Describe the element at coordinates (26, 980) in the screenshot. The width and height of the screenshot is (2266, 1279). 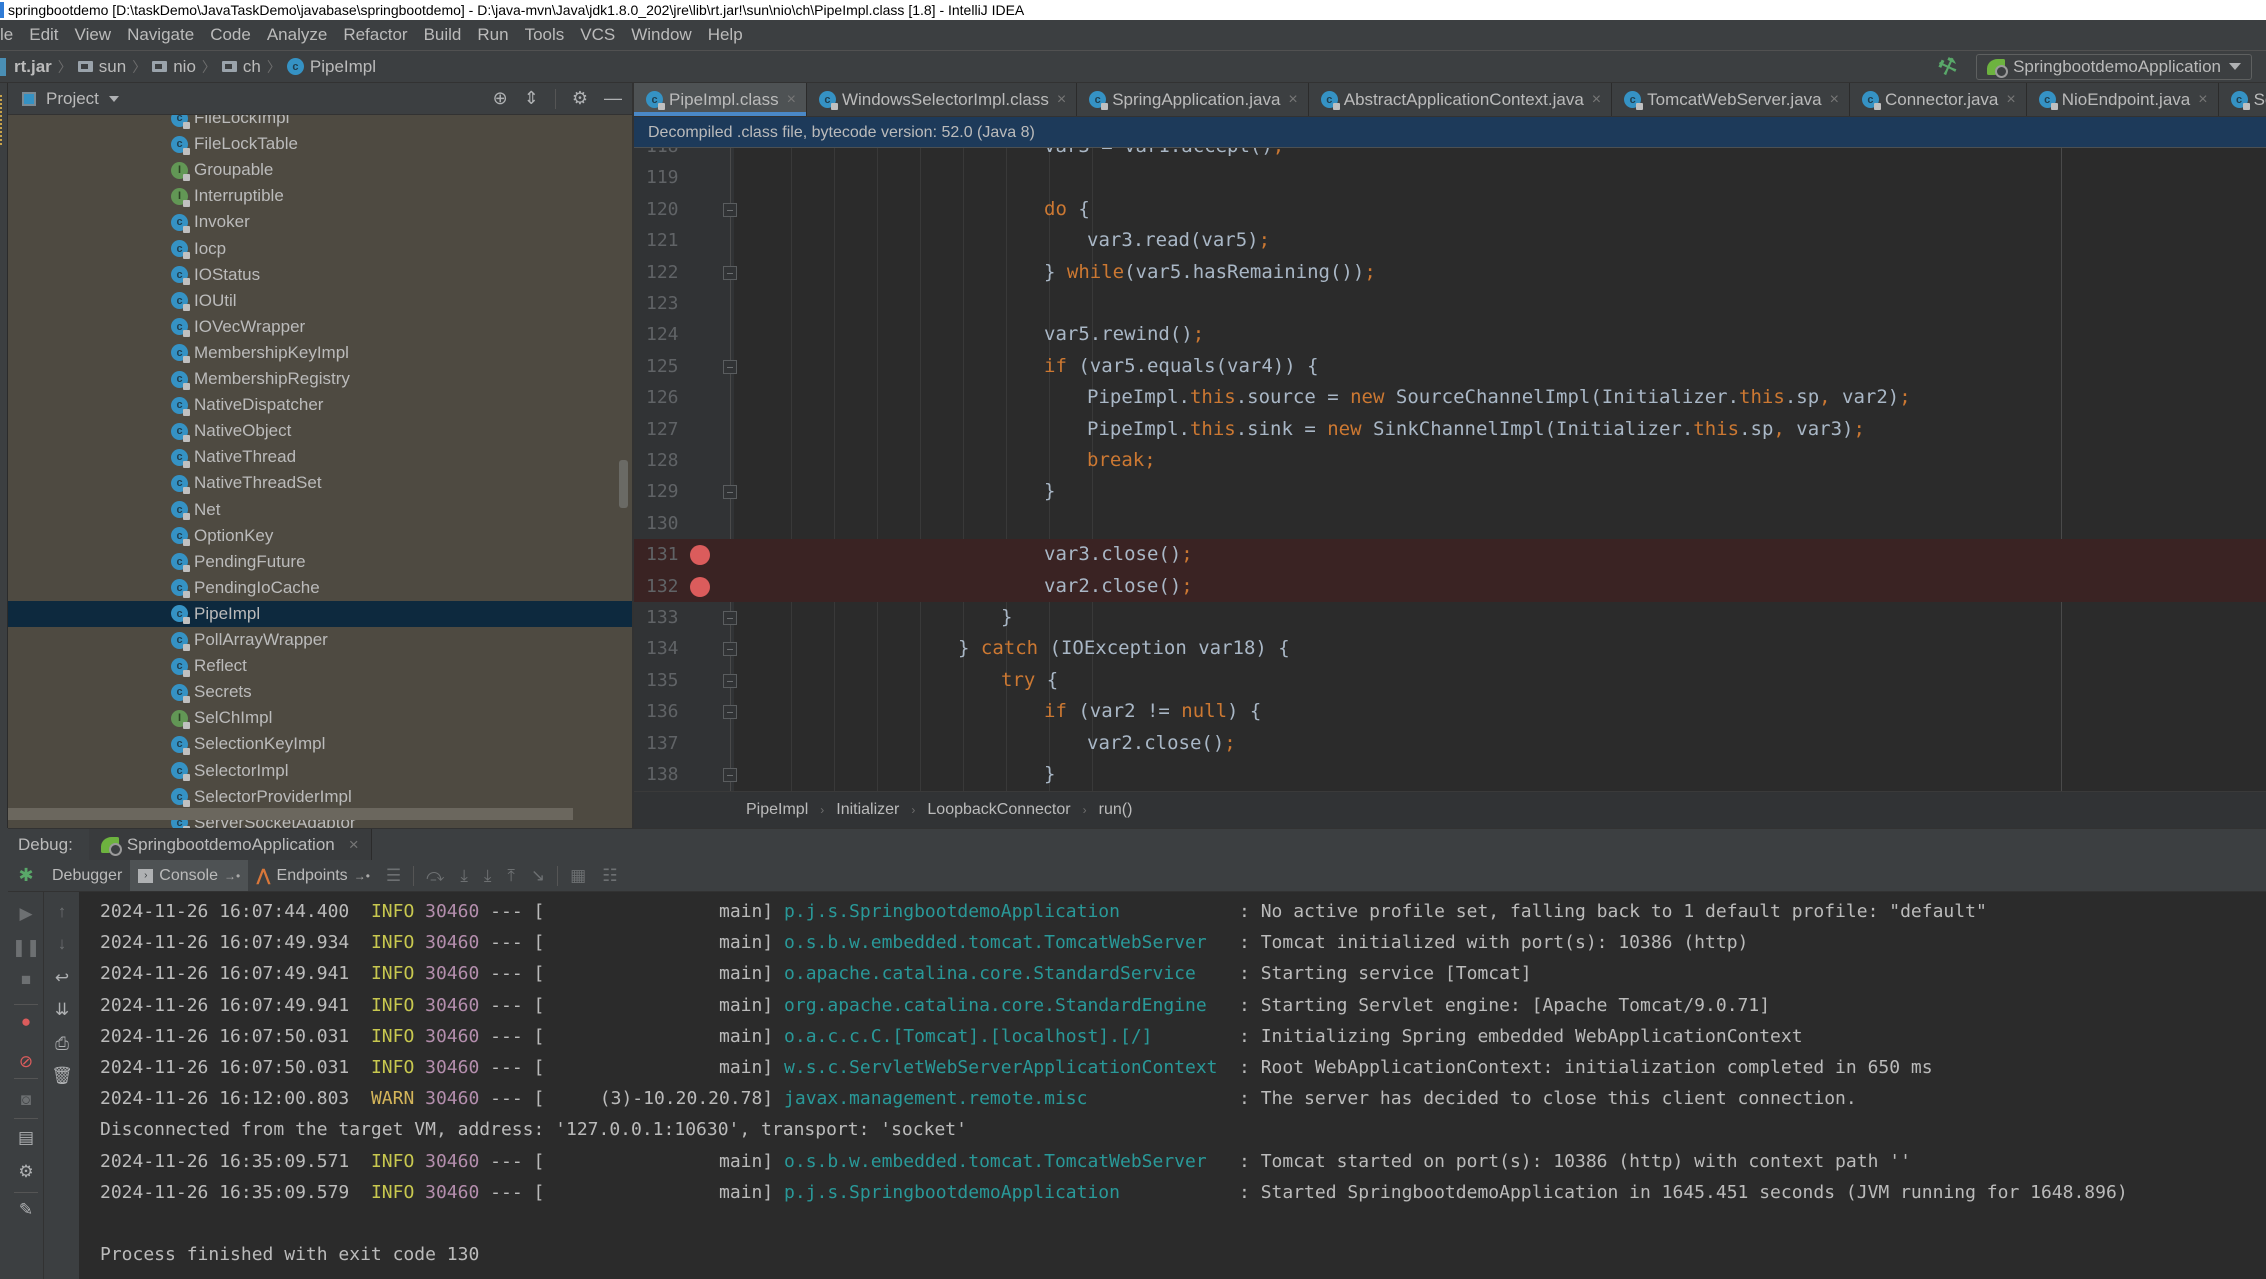
I see `stop-icon: ■` at that location.